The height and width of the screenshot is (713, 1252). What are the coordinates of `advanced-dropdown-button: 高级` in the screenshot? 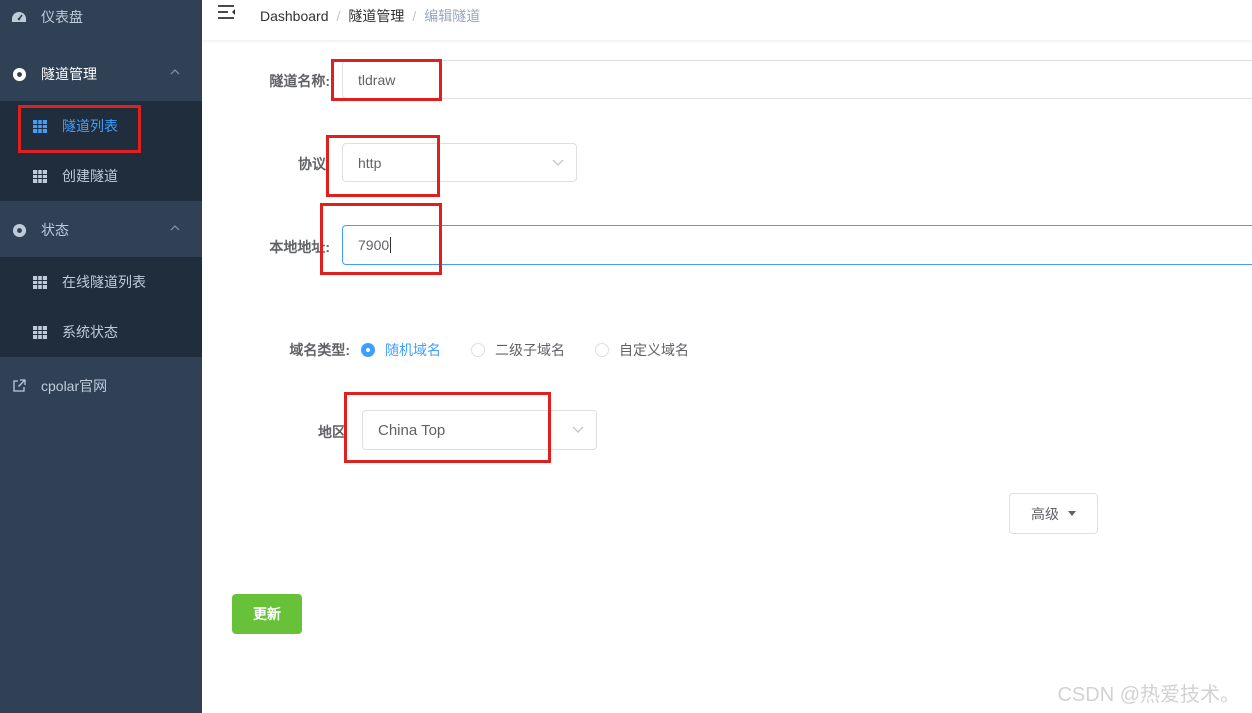 It's located at (1053, 513).